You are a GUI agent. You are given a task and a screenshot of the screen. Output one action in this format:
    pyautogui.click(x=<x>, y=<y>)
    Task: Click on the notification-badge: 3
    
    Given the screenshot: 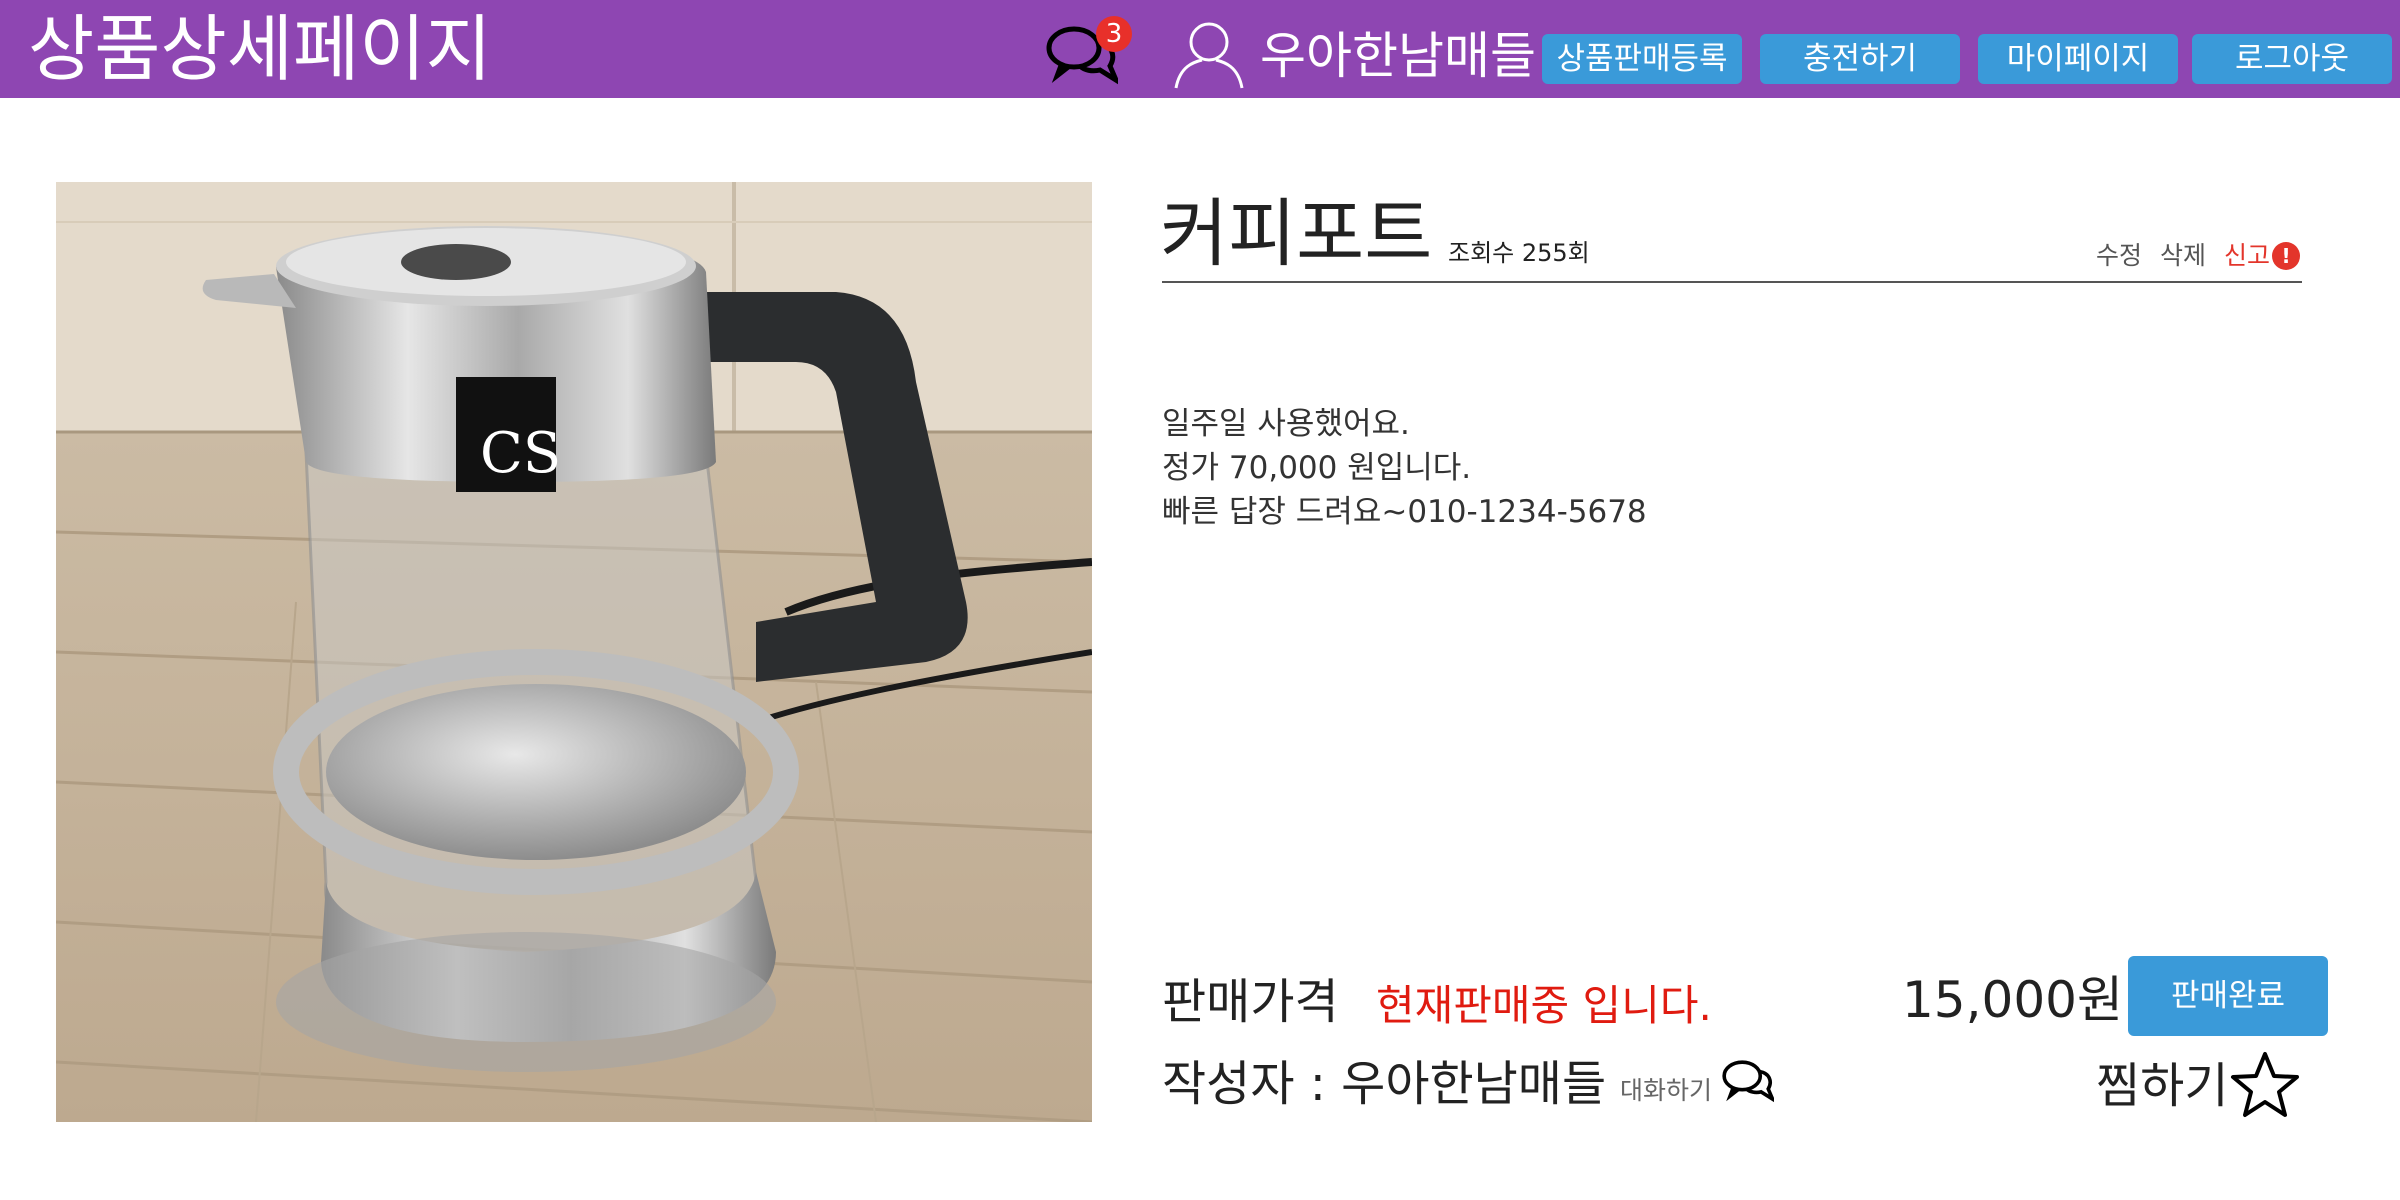 What is the action you would take?
    pyautogui.click(x=1114, y=34)
    